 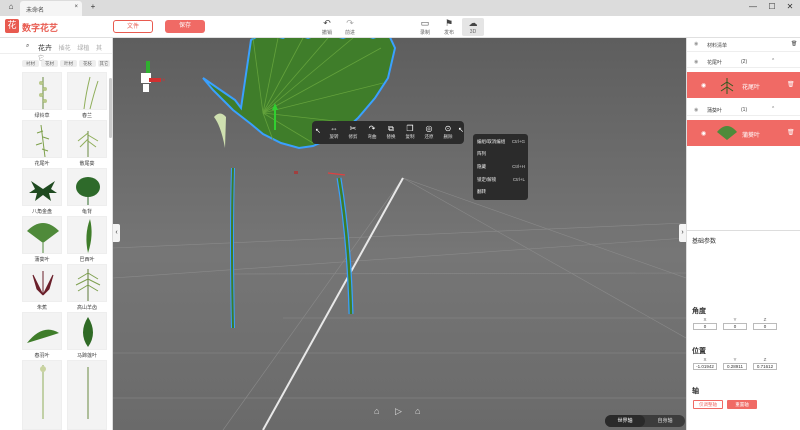 I want to click on angle-x-input: 0, so click(x=705, y=326).